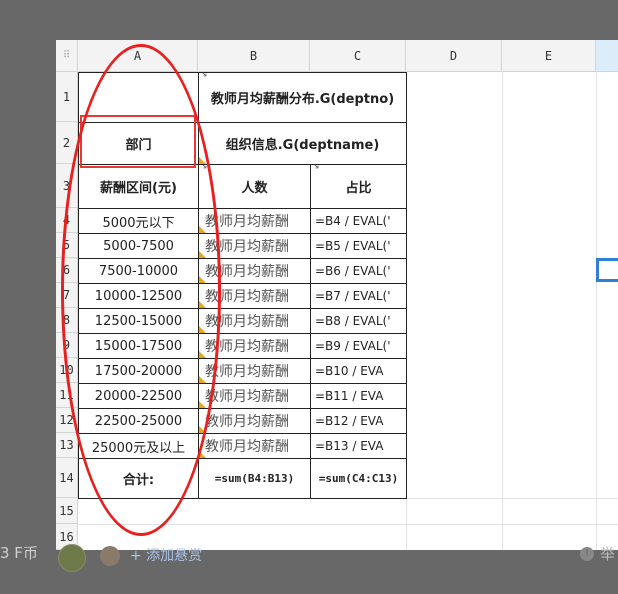  Describe the element at coordinates (67, 295) in the screenshot. I see `row-header-7: 7` at that location.